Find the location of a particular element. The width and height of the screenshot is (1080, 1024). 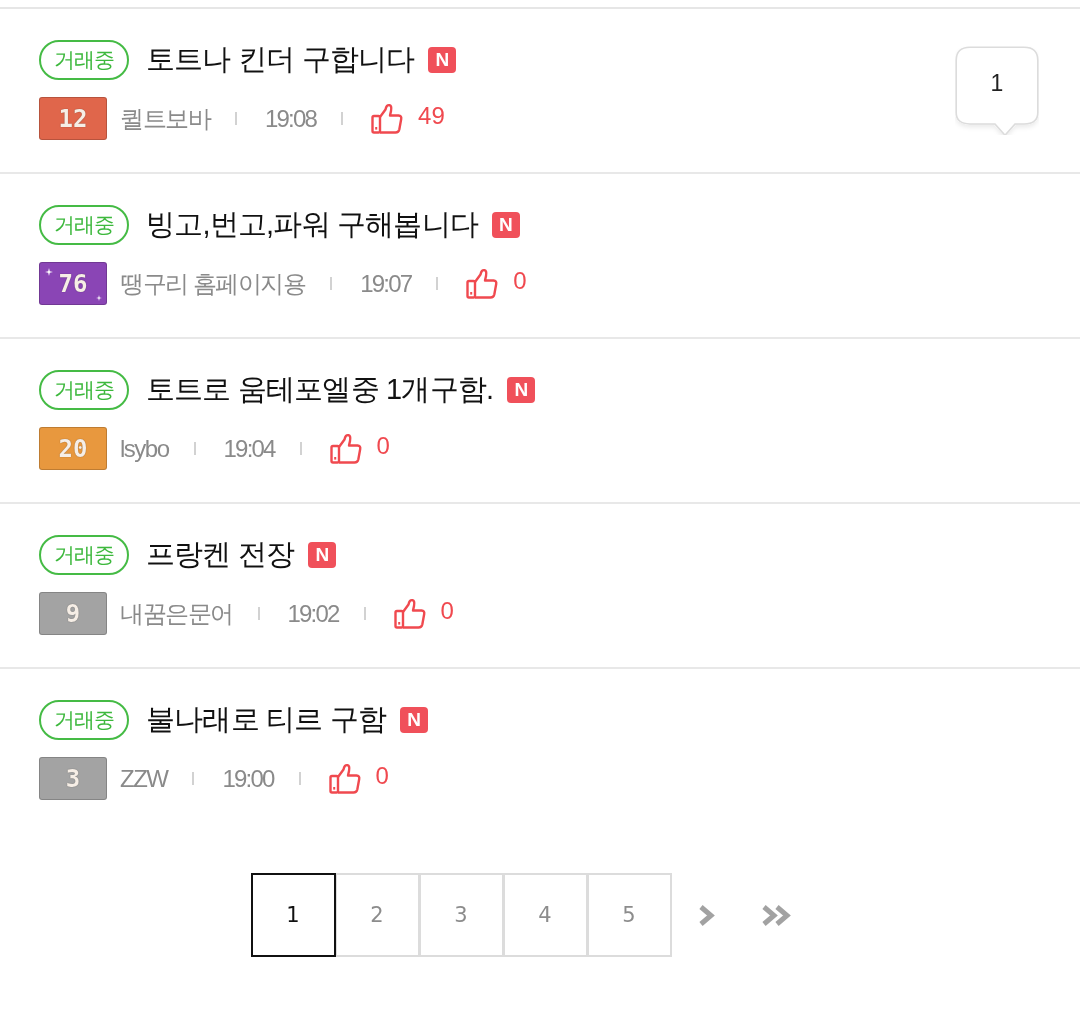

post-title: 토트나 킨더 구합니다 is located at coordinates (280, 60).